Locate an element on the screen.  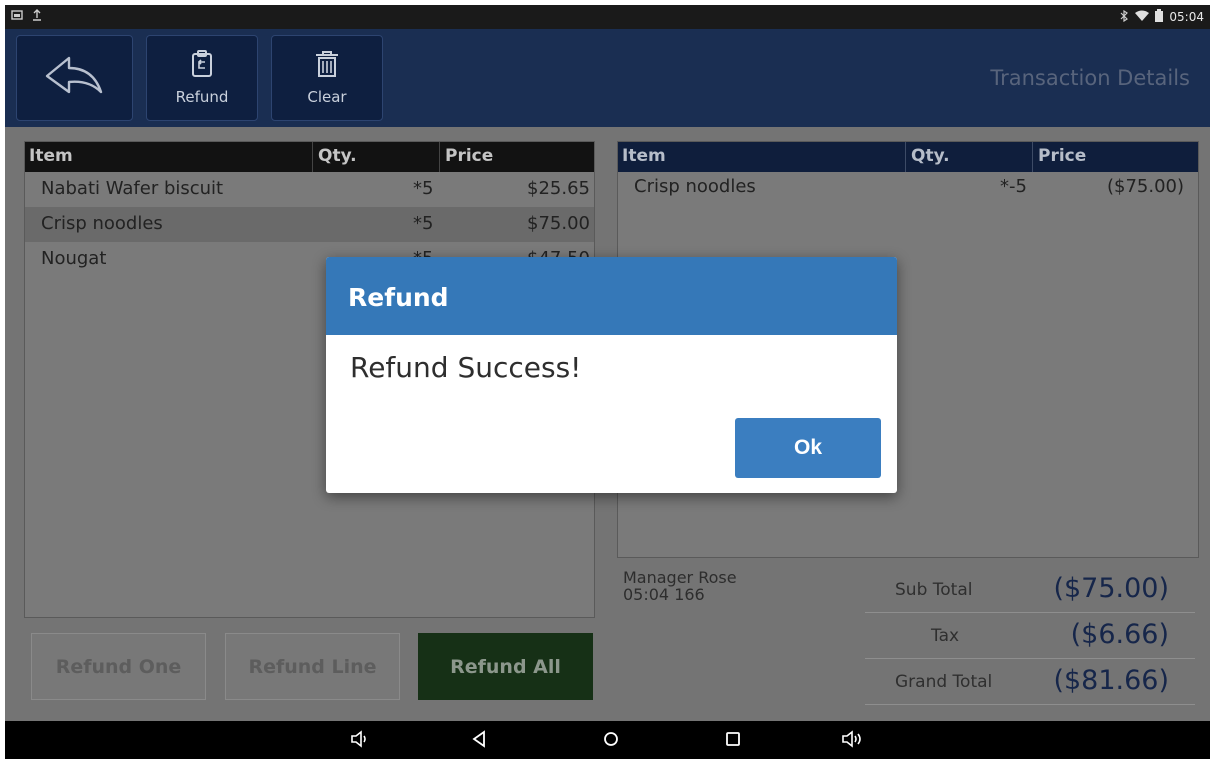
dialog-title: Refund is located at coordinates (611, 296).